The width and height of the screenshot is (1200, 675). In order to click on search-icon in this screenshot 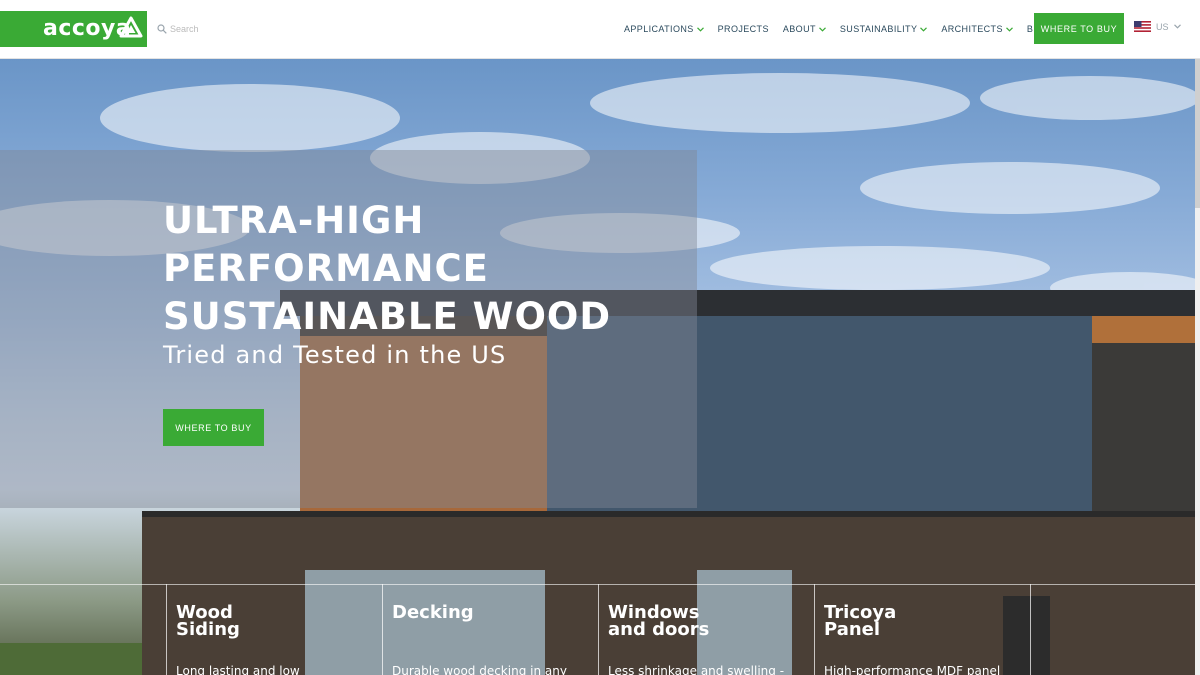, I will do `click(162, 29)`.